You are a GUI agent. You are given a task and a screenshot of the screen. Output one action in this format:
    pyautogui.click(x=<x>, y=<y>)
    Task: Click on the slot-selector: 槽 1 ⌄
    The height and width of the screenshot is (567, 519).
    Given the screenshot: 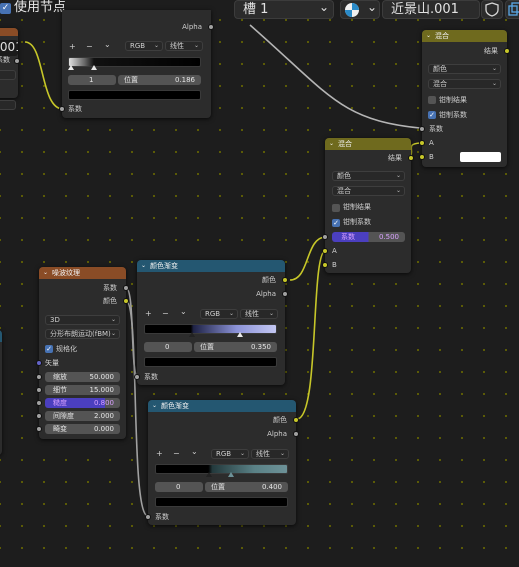 What is the action you would take?
    pyautogui.click(x=284, y=9)
    